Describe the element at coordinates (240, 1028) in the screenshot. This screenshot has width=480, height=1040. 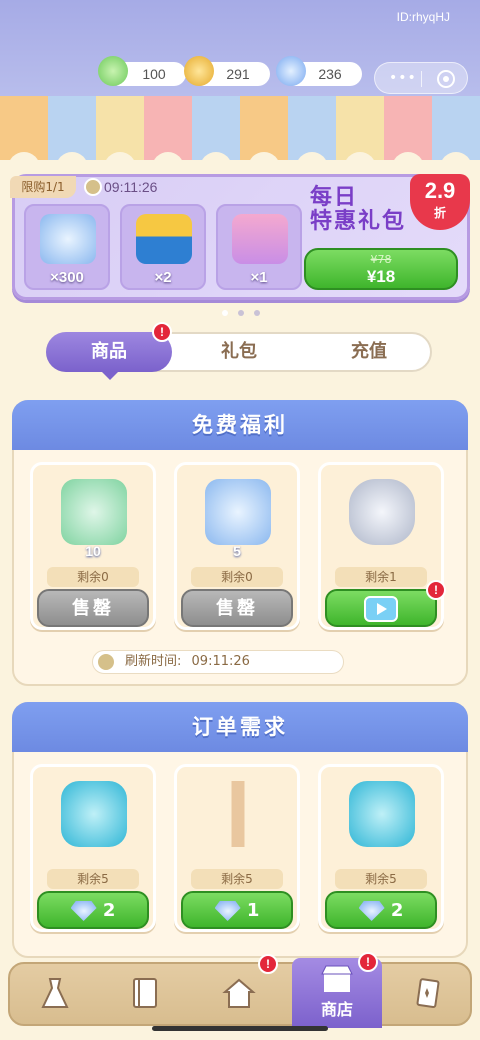
I see `home-indicator` at that location.